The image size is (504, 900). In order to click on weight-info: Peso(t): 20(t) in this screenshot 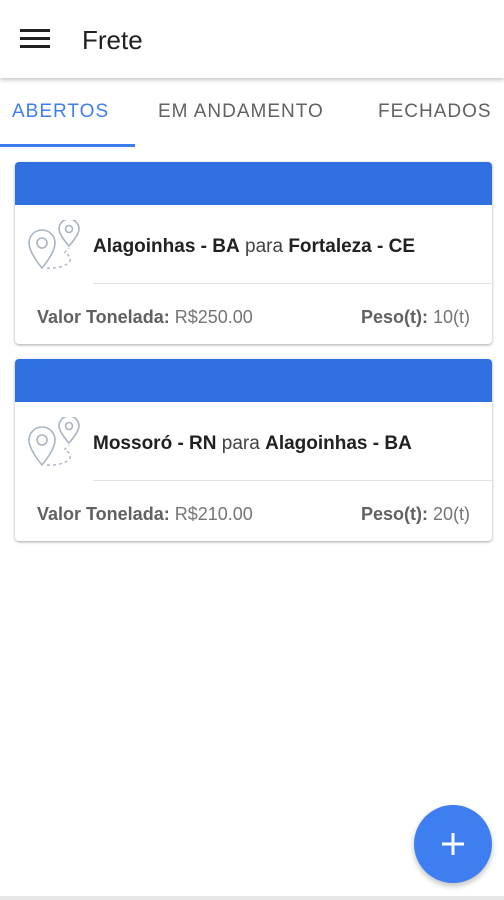, I will do `click(415, 514)`.